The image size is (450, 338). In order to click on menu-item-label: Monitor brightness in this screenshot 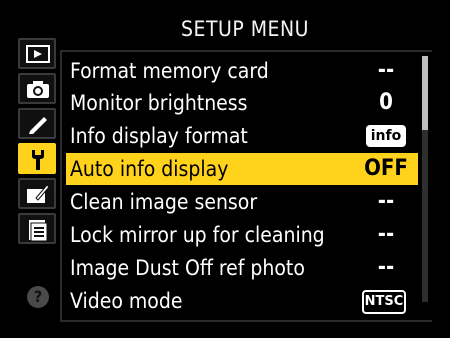, I will do `click(159, 103)`.